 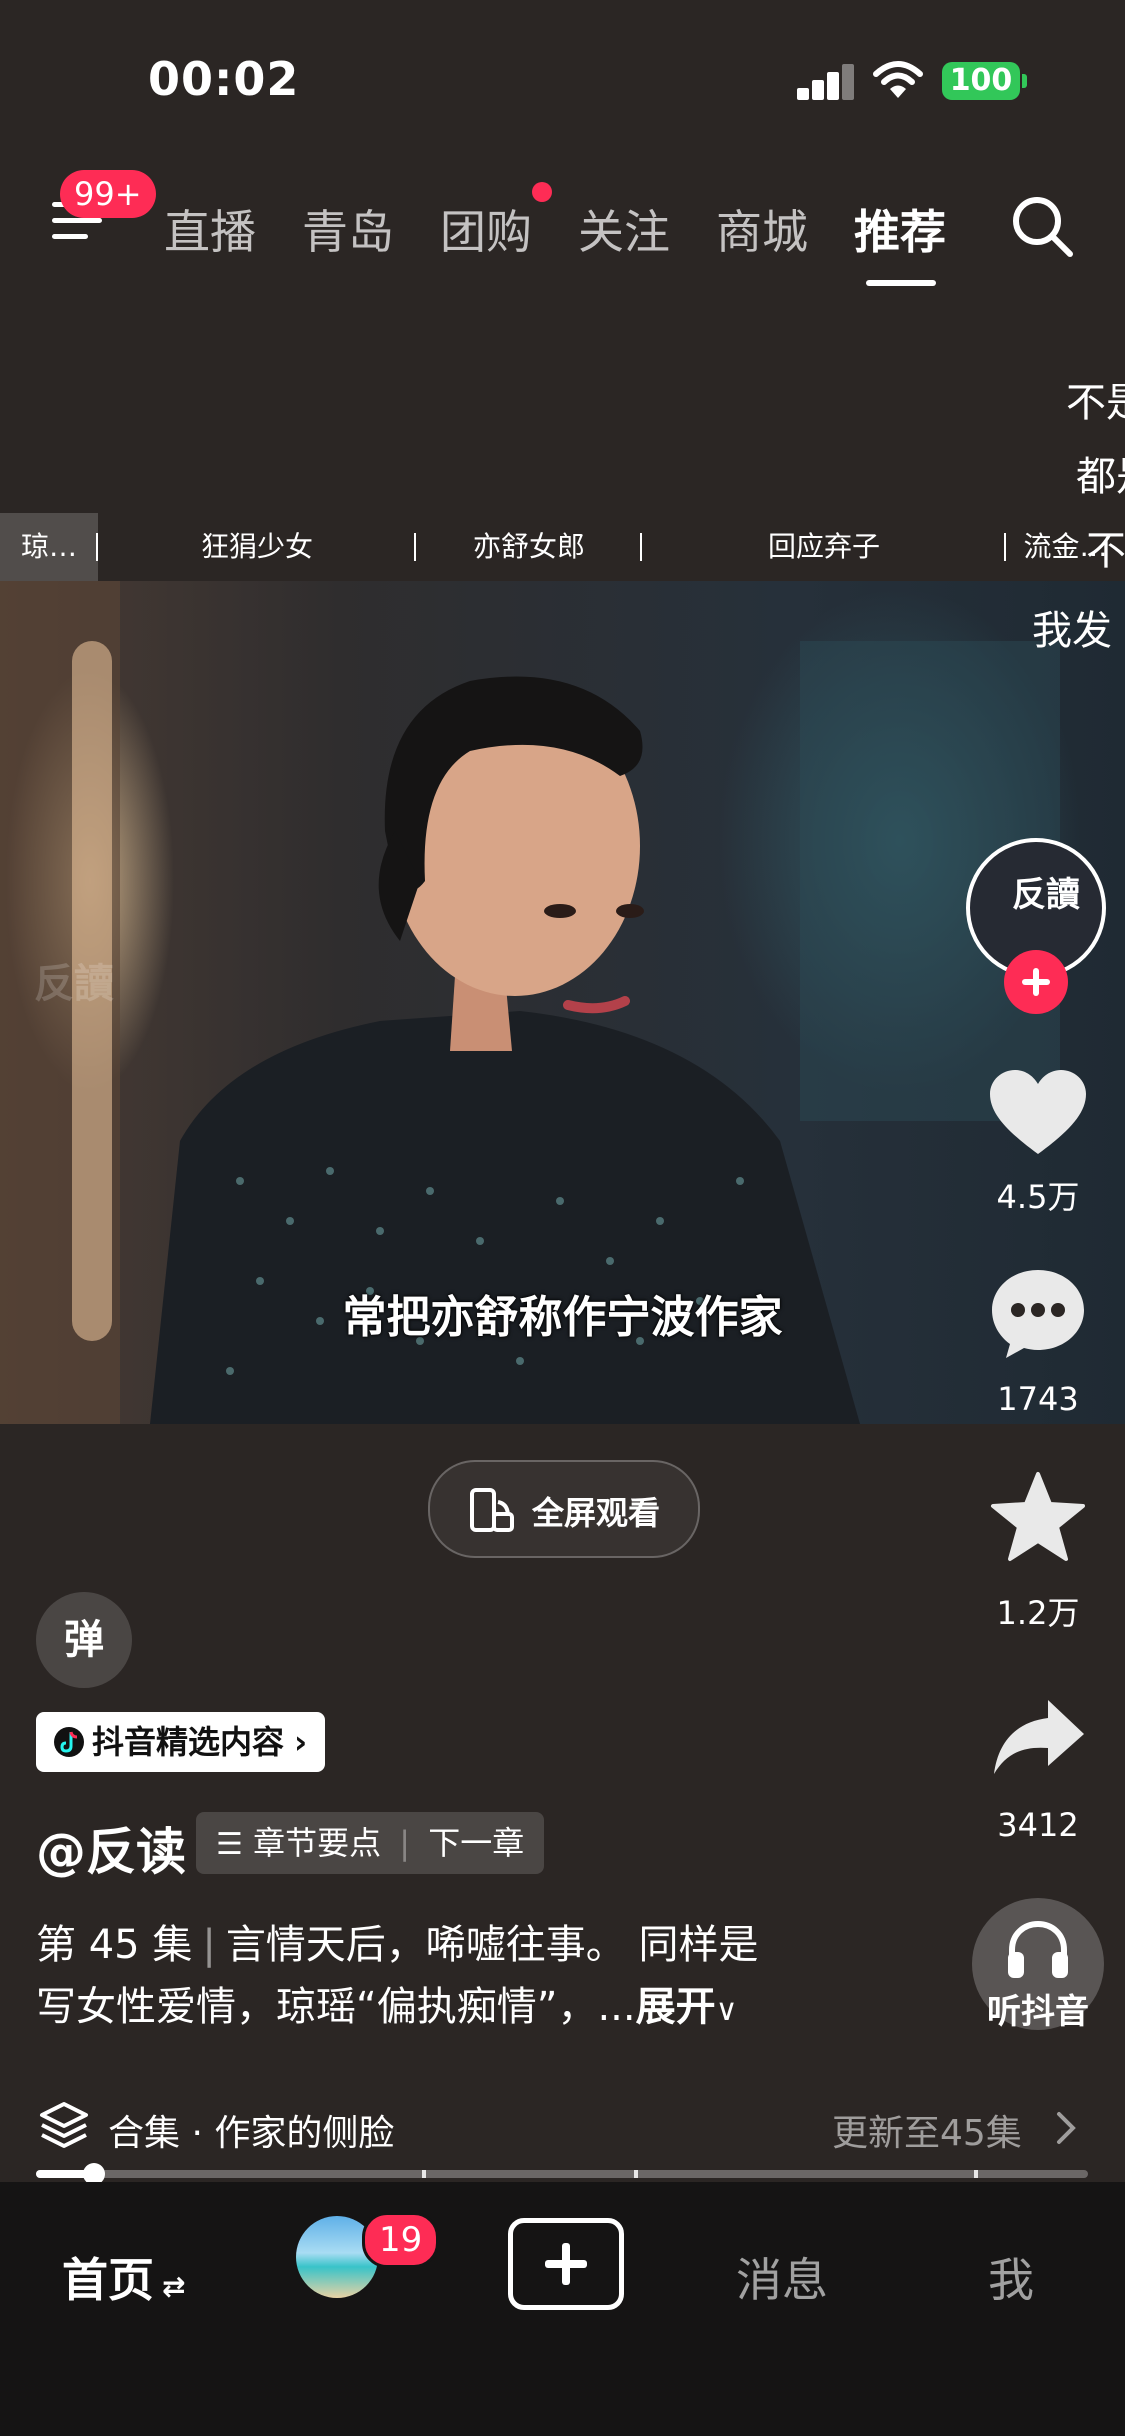 I want to click on like-count: 4.5万, so click(x=1038, y=1197).